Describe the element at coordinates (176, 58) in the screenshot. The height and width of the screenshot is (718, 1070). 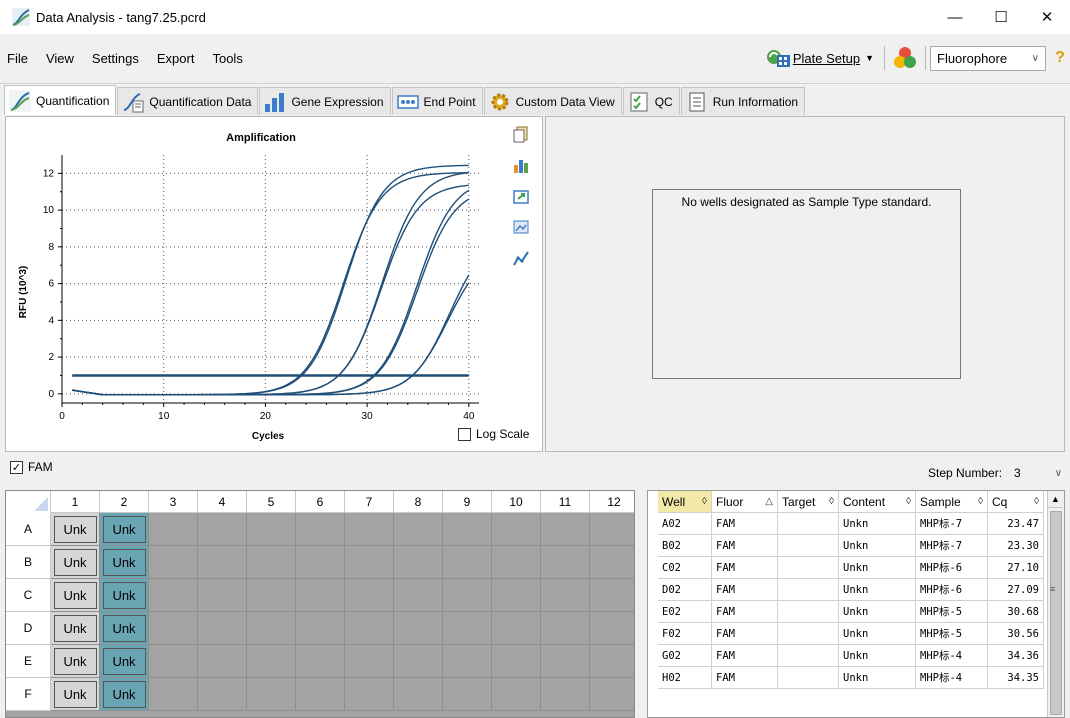
I see `menu-export: Export` at that location.